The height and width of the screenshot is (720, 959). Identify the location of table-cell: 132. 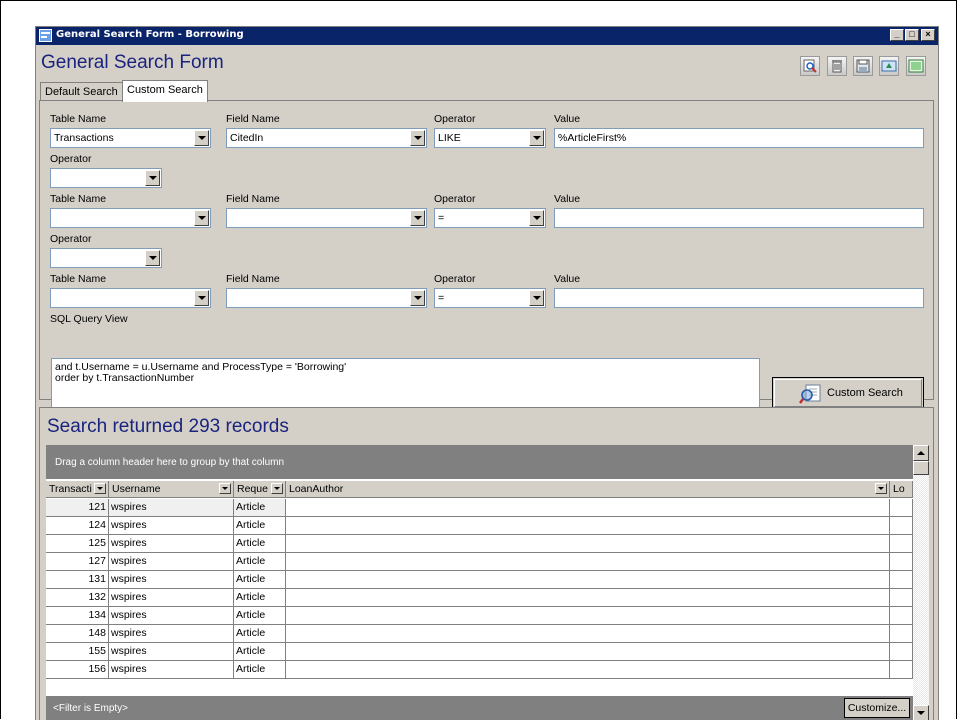
(77, 598).